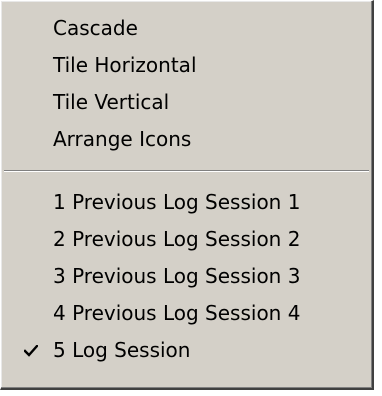  I want to click on menu-item-label: Cascade, so click(95, 28).